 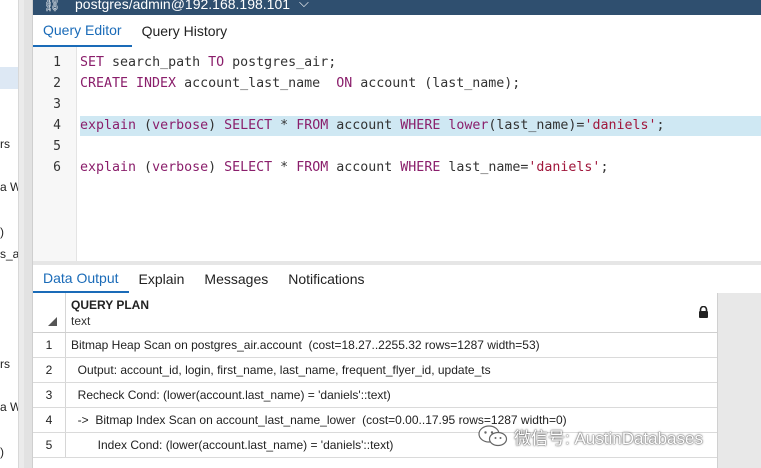 I want to click on tab-explain: Explain, so click(x=162, y=279).